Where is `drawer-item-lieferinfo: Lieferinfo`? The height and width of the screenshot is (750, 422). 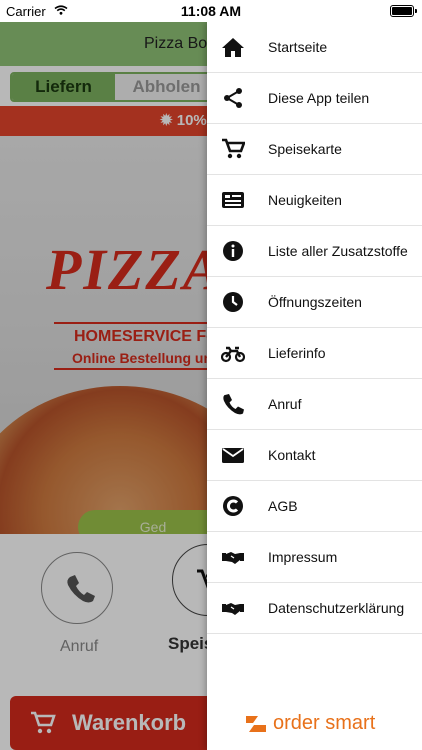 drawer-item-lieferinfo: Lieferinfo is located at coordinates (314, 353).